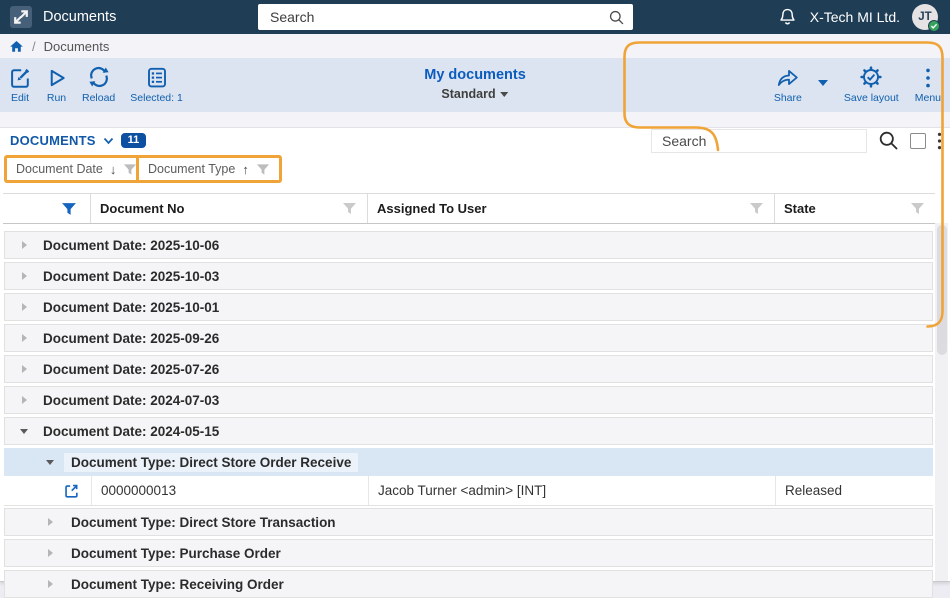  What do you see at coordinates (814, 490) in the screenshot?
I see `cell-state: Released` at bounding box center [814, 490].